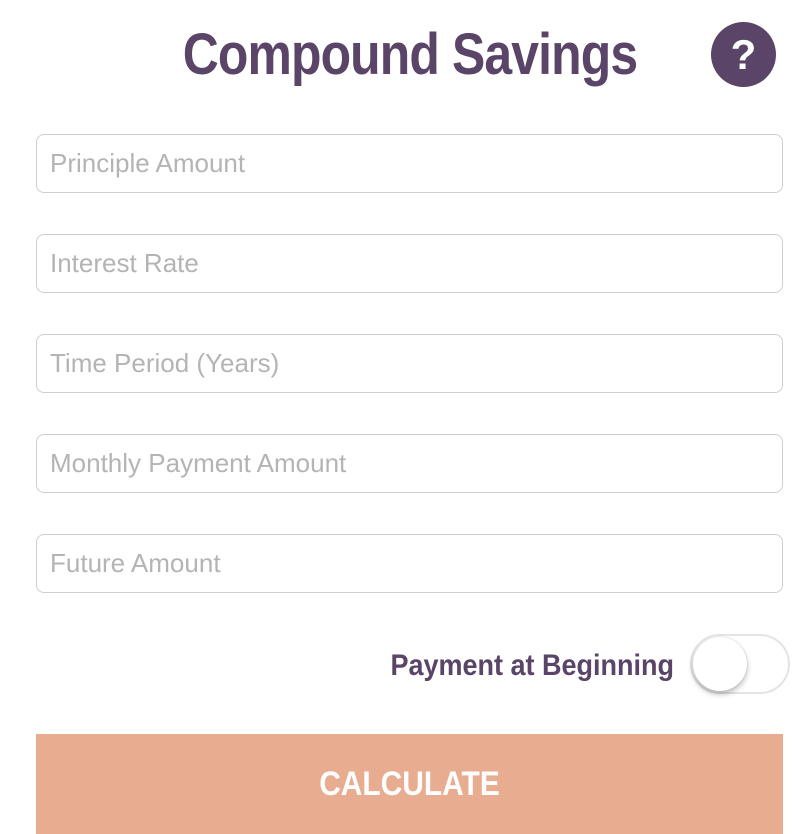 This screenshot has width=812, height=834. Describe the element at coordinates (409, 463) in the screenshot. I see `monthly-payment-field` at that location.